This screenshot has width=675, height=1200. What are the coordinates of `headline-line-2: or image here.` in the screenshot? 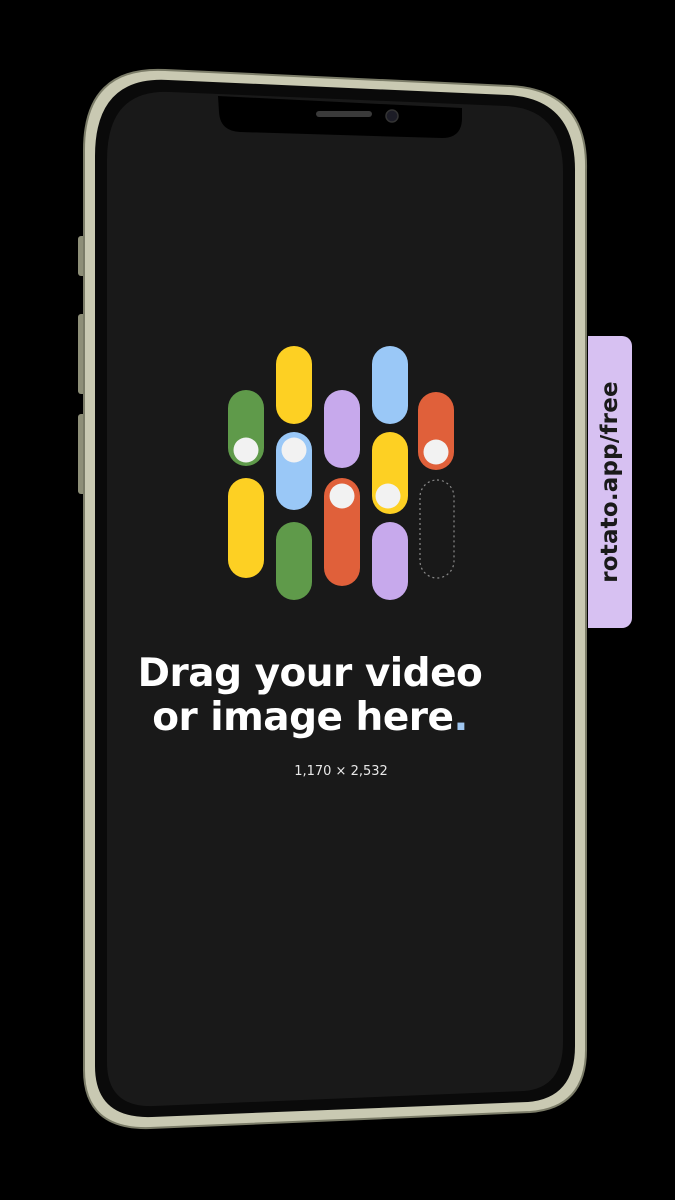 It's located at (310, 718).